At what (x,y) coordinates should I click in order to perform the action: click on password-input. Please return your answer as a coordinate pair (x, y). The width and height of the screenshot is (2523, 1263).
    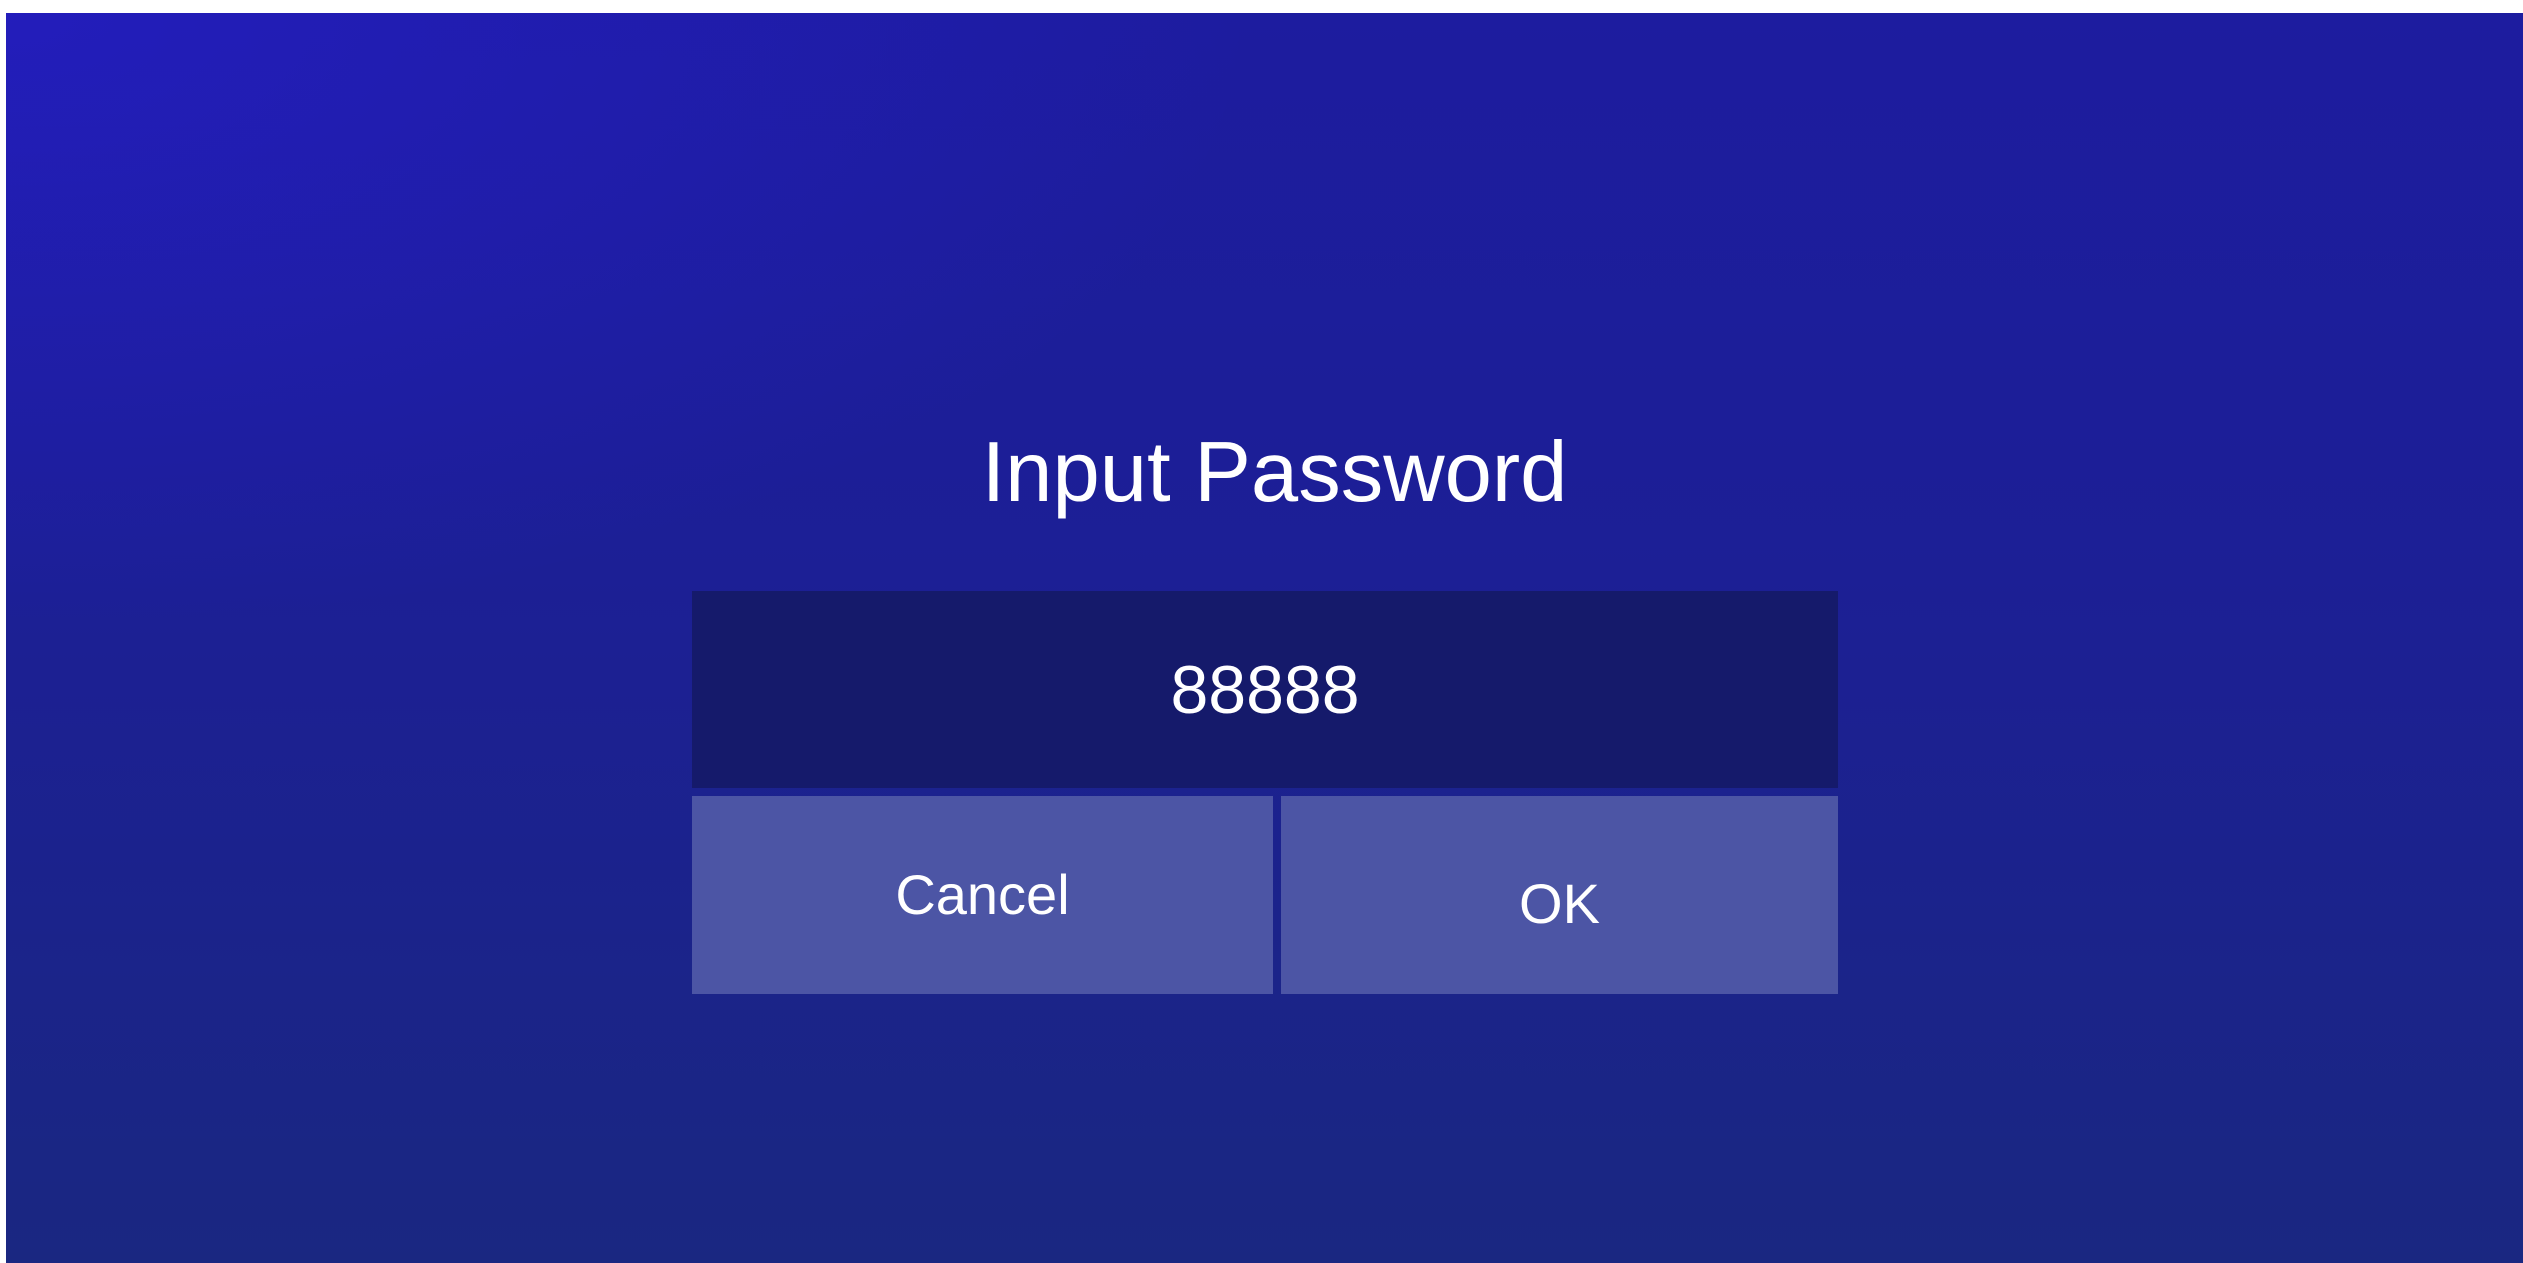
    Looking at the image, I should click on (1265, 689).